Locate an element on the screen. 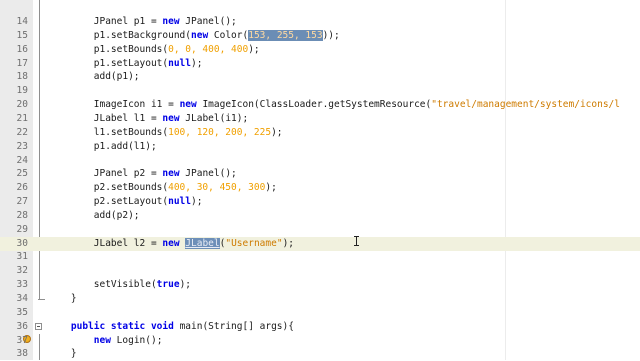 The height and width of the screenshot is (361, 640). code-line: 17 p1.setLayout(null); is located at coordinates (320, 64).